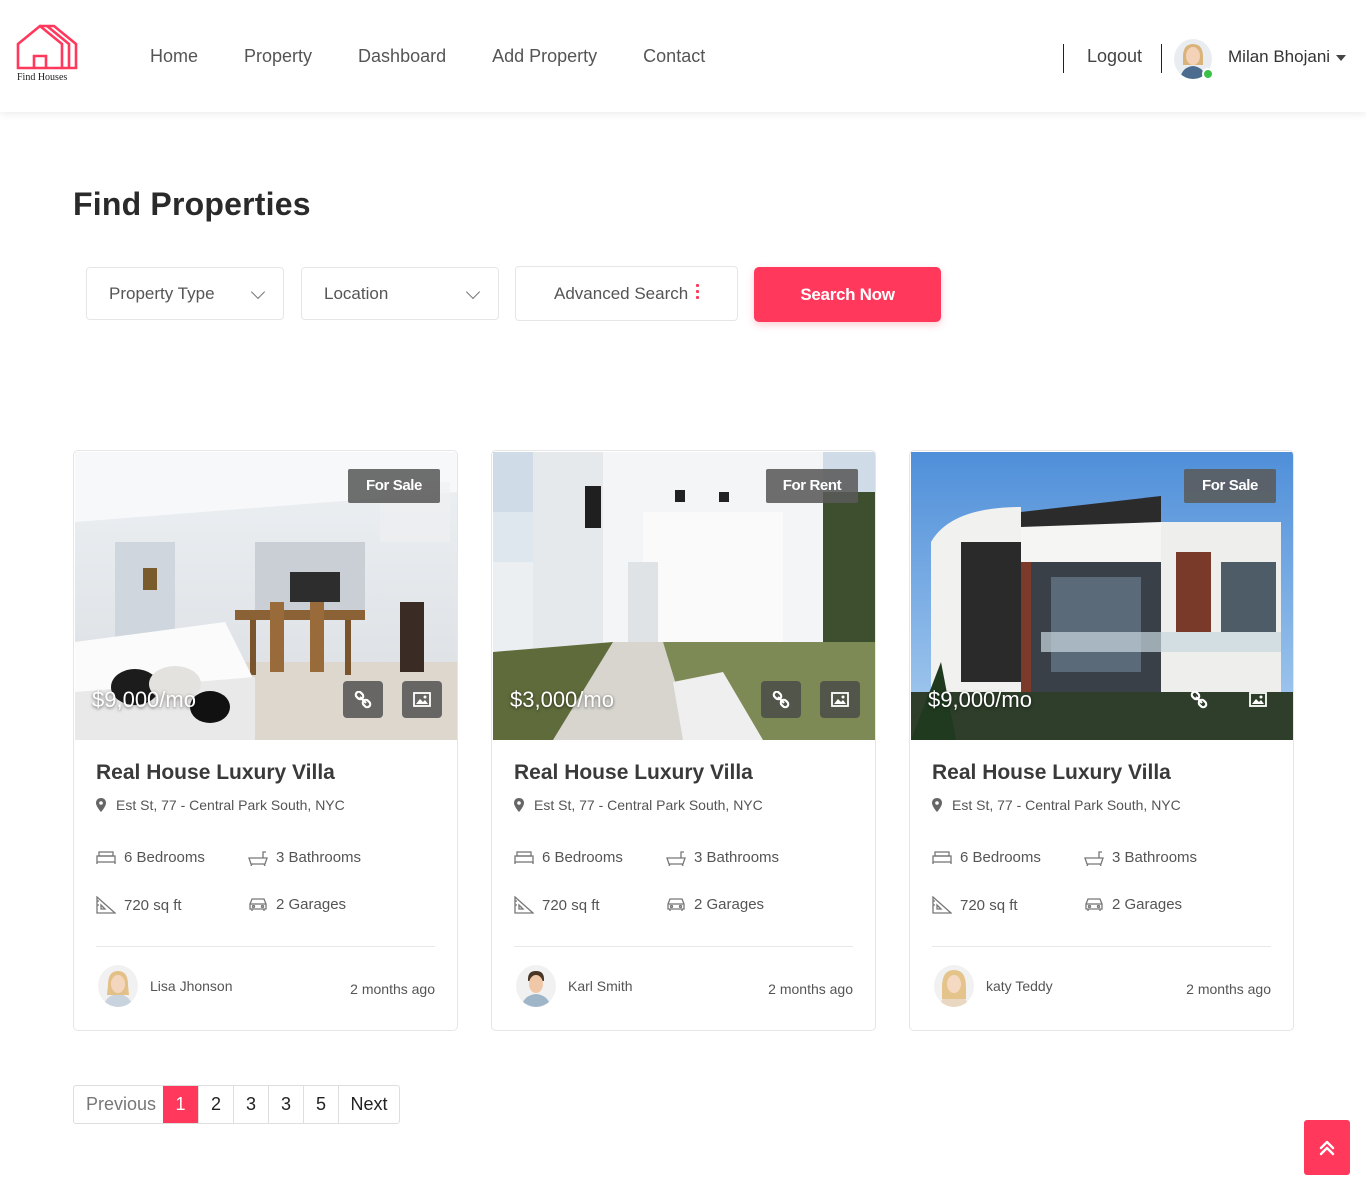 The image size is (1366, 1199). Describe the element at coordinates (1101, 946) in the screenshot. I see `card-divider` at that location.